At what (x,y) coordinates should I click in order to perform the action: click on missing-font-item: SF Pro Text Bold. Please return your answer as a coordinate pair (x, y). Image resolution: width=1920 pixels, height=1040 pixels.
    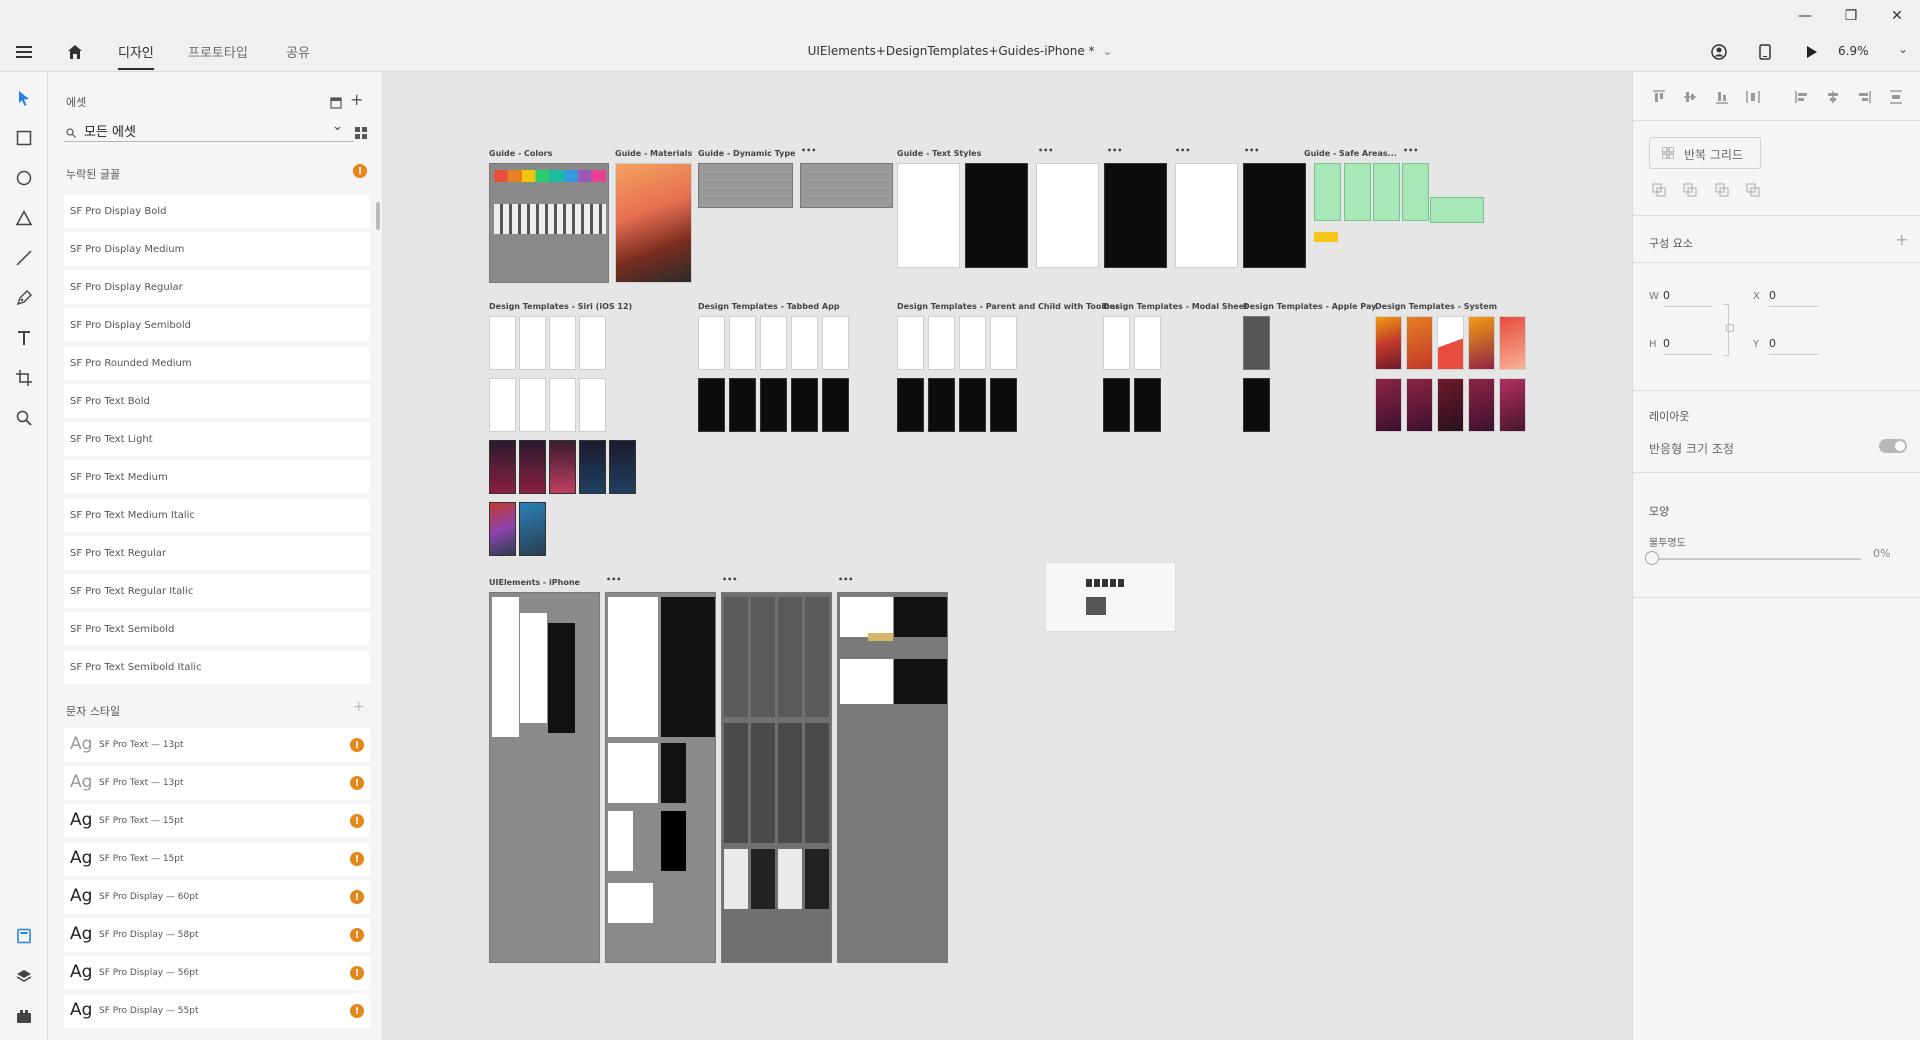
    Looking at the image, I should click on (217, 401).